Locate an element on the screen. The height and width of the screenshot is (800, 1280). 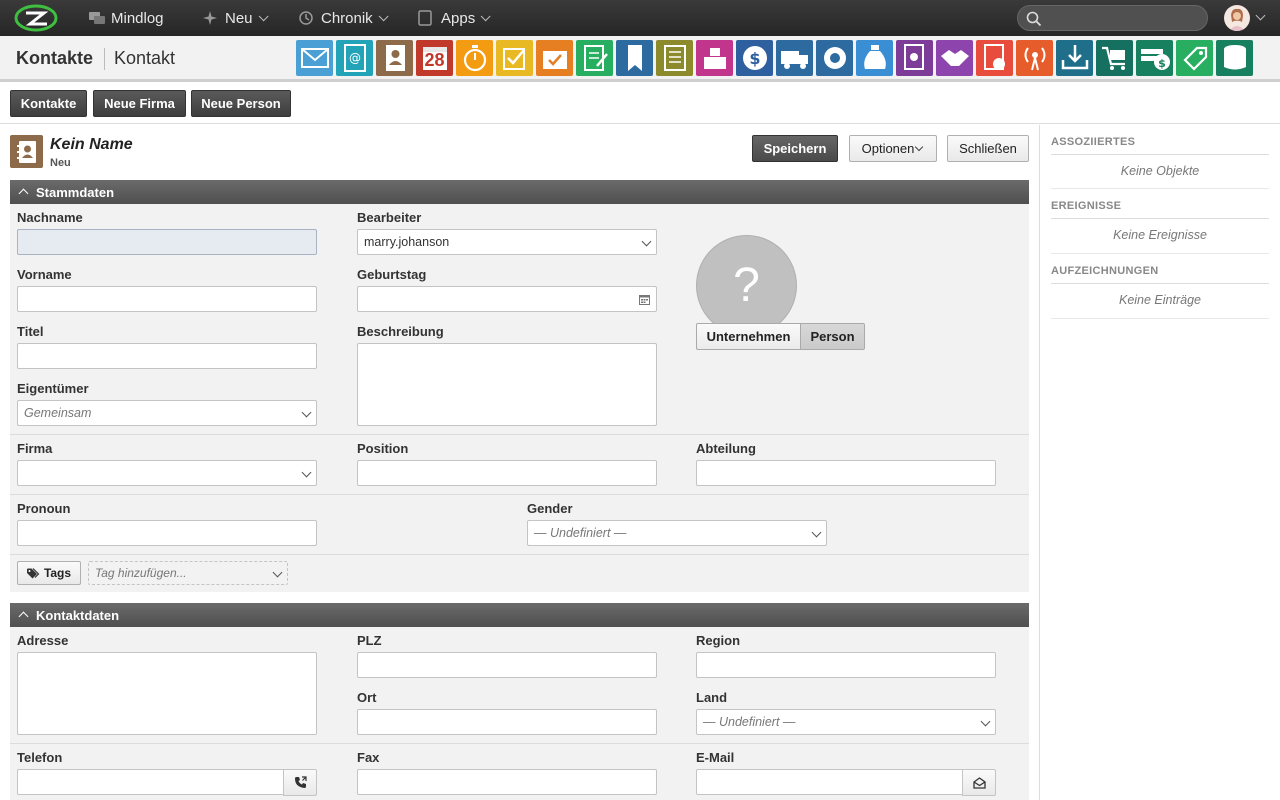
firma-select is located at coordinates (167, 473).